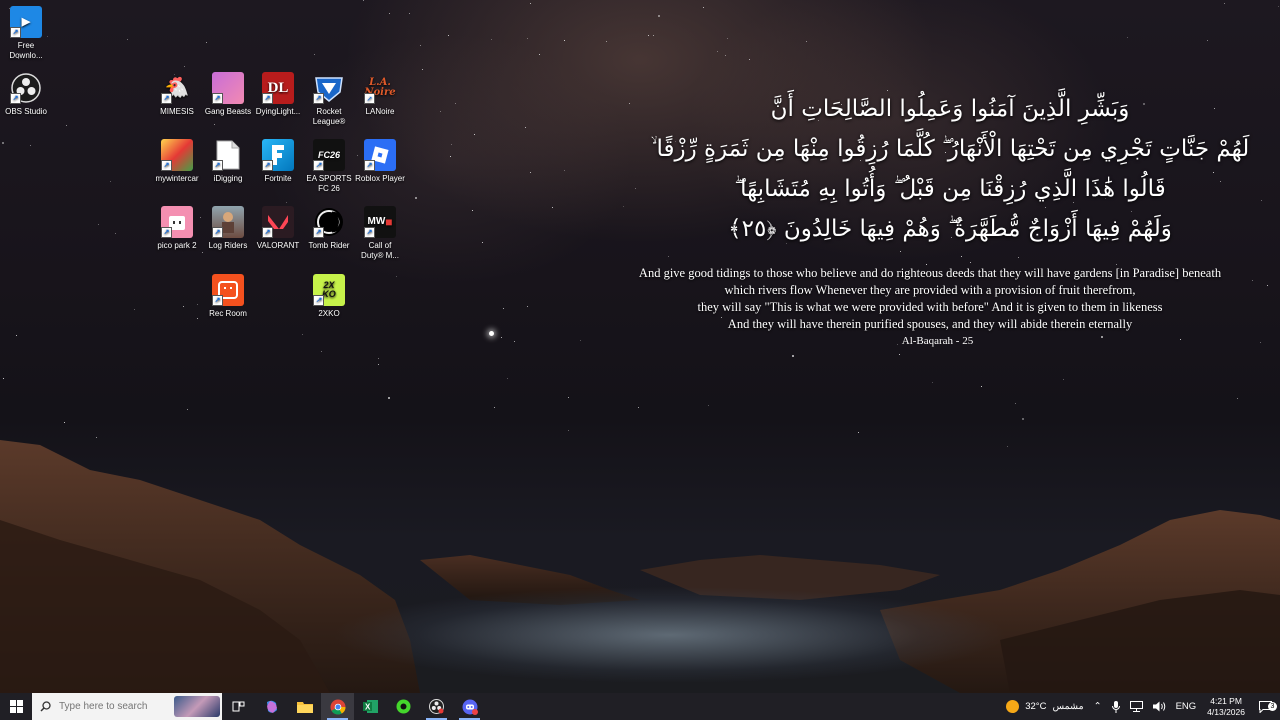 This screenshot has width=1280, height=720. What do you see at coordinates (177, 178) in the screenshot?
I see `desktop-icon-label: mywintercar` at bounding box center [177, 178].